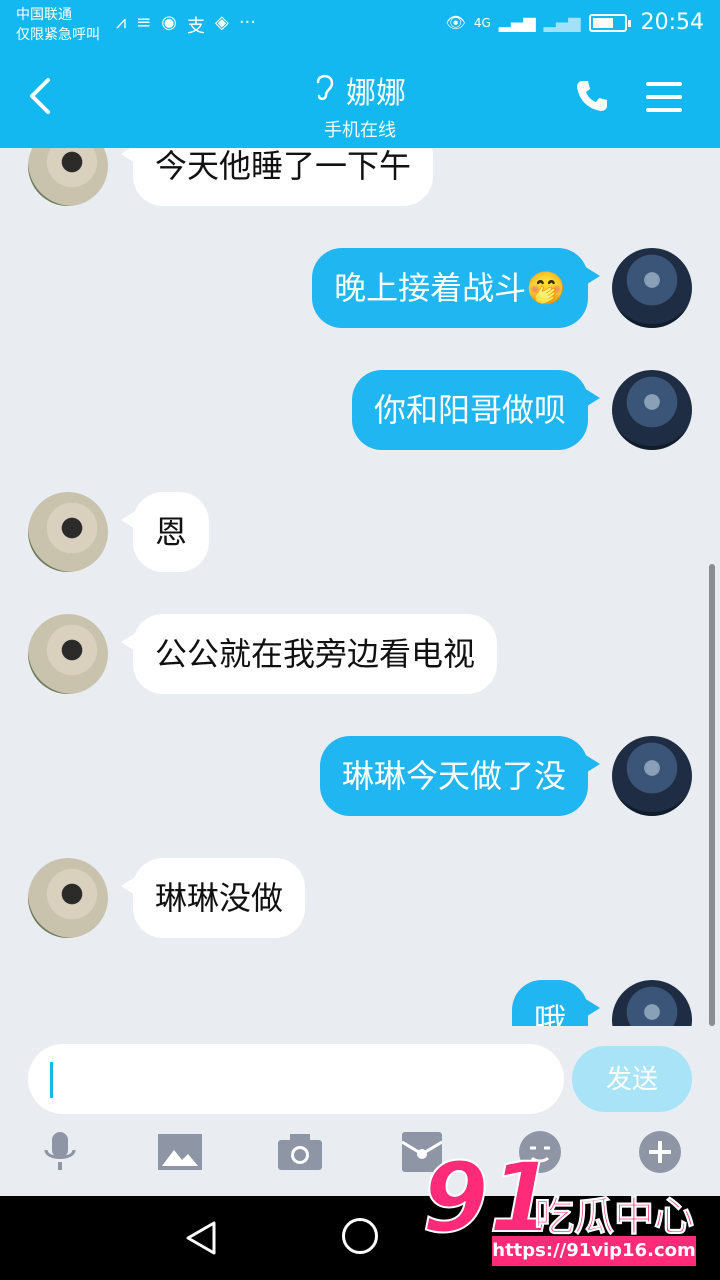  What do you see at coordinates (119, 532) in the screenshot?
I see `message-row-incoming: 恩` at bounding box center [119, 532].